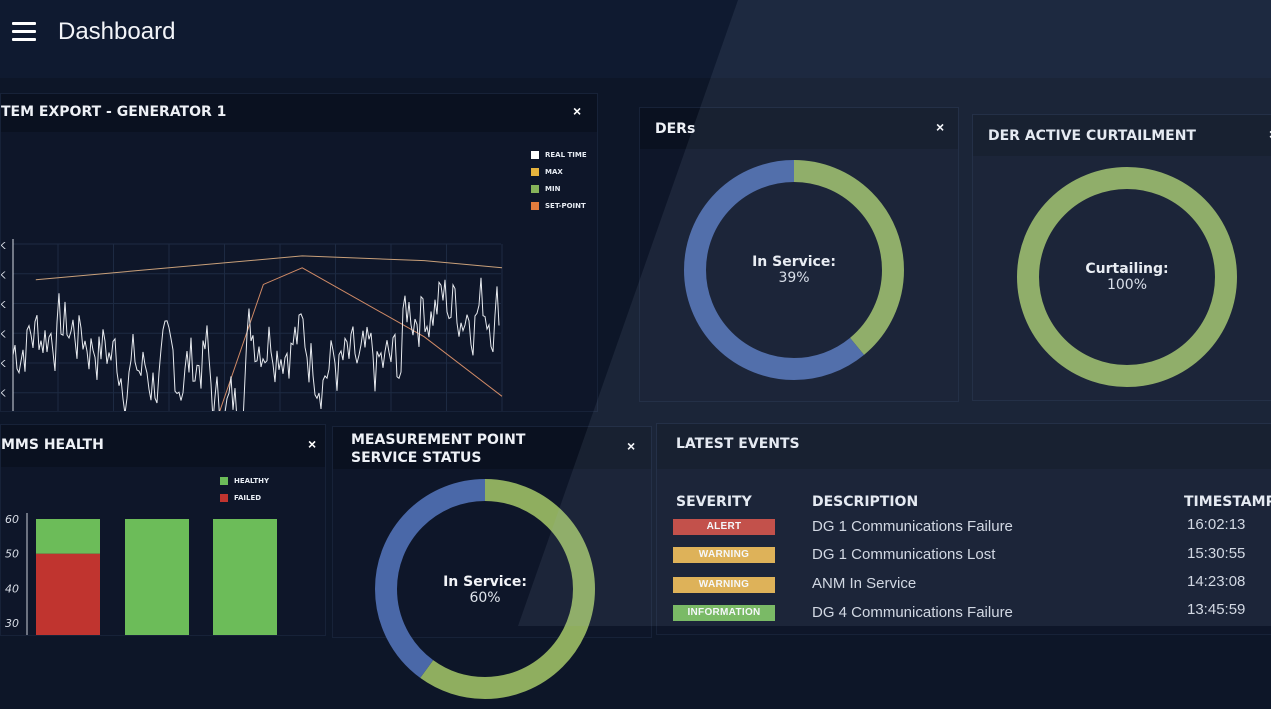  What do you see at coordinates (566, 155) in the screenshot?
I see `legend-label: REAL TIME` at bounding box center [566, 155].